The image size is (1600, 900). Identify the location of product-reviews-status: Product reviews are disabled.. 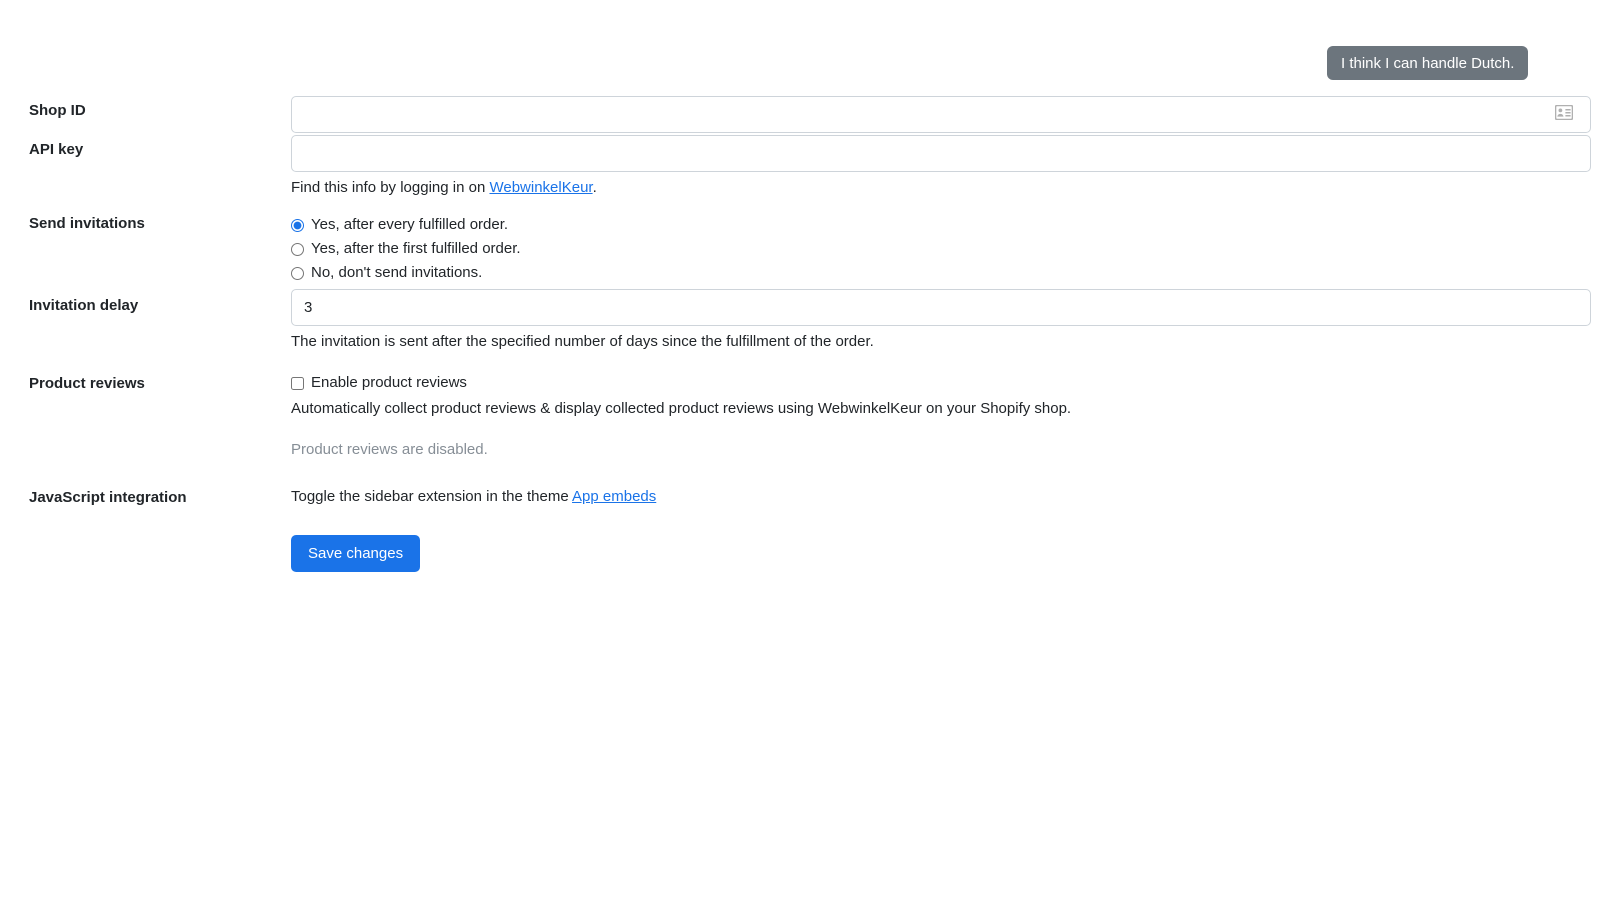
(389, 450).